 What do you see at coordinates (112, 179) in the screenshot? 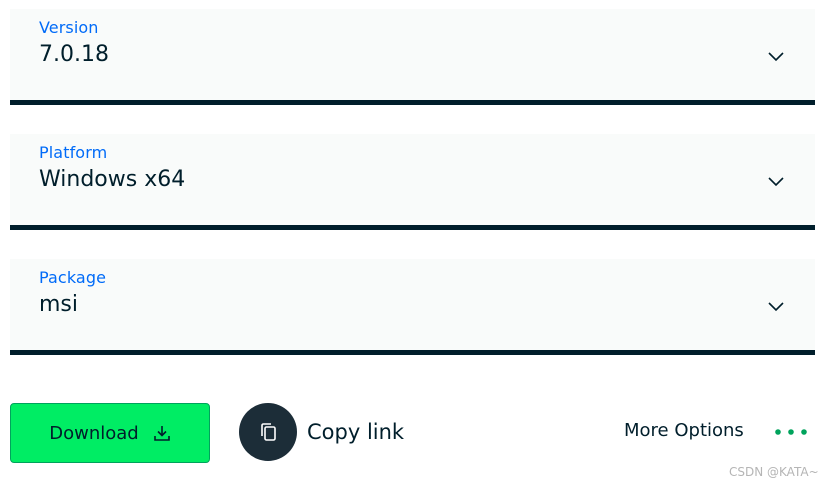
I see `platform-value: Windows x64` at bounding box center [112, 179].